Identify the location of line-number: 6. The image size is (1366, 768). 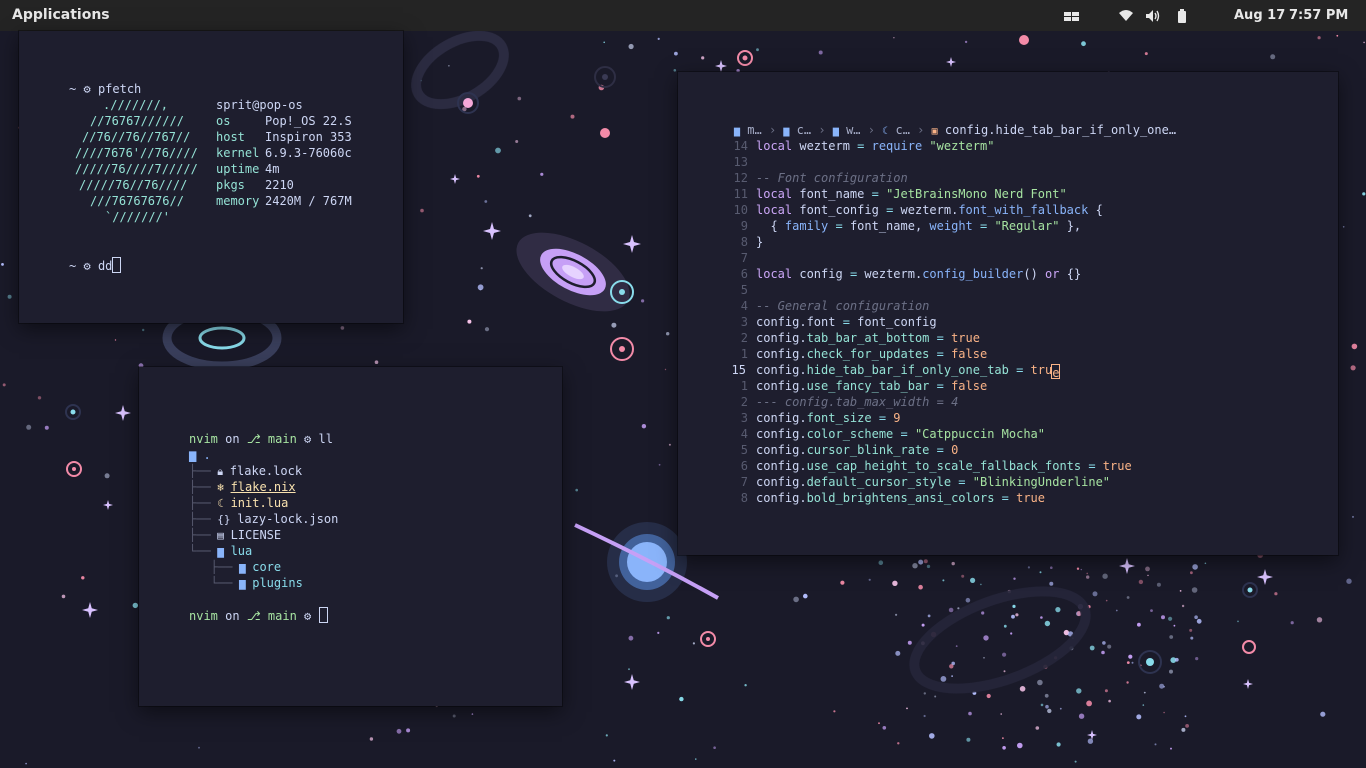
(744, 274).